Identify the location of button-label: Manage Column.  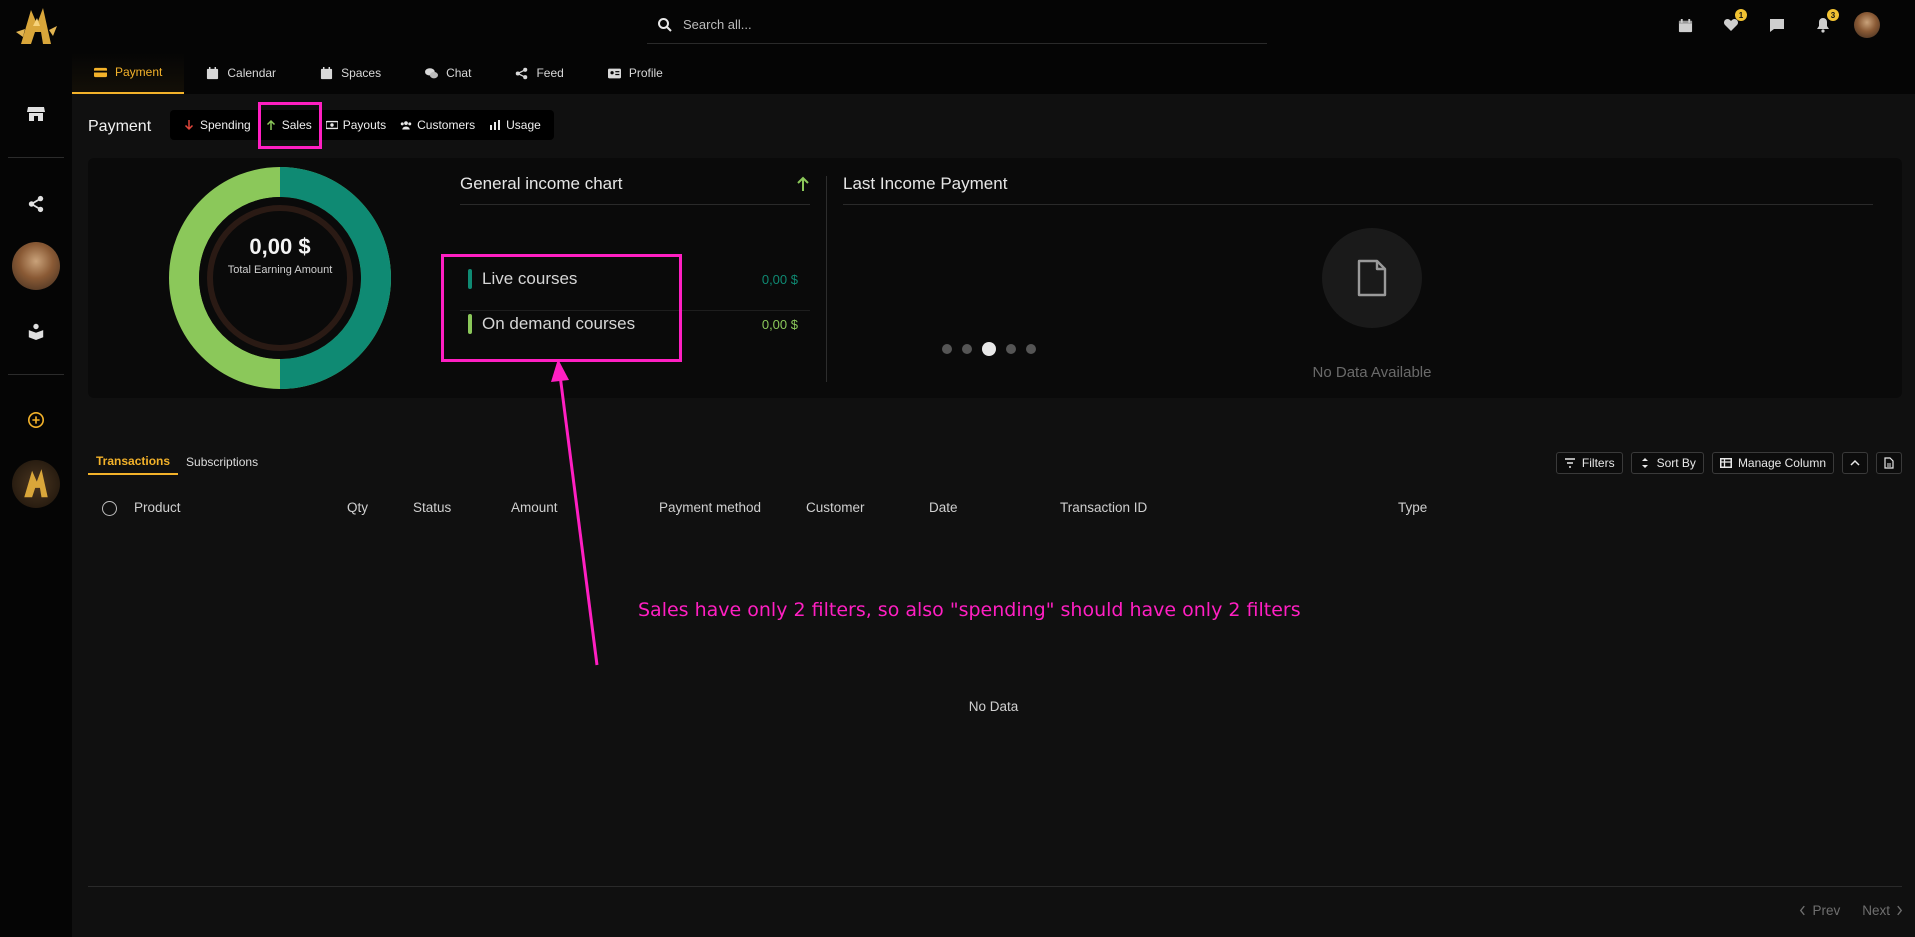
(1781, 463).